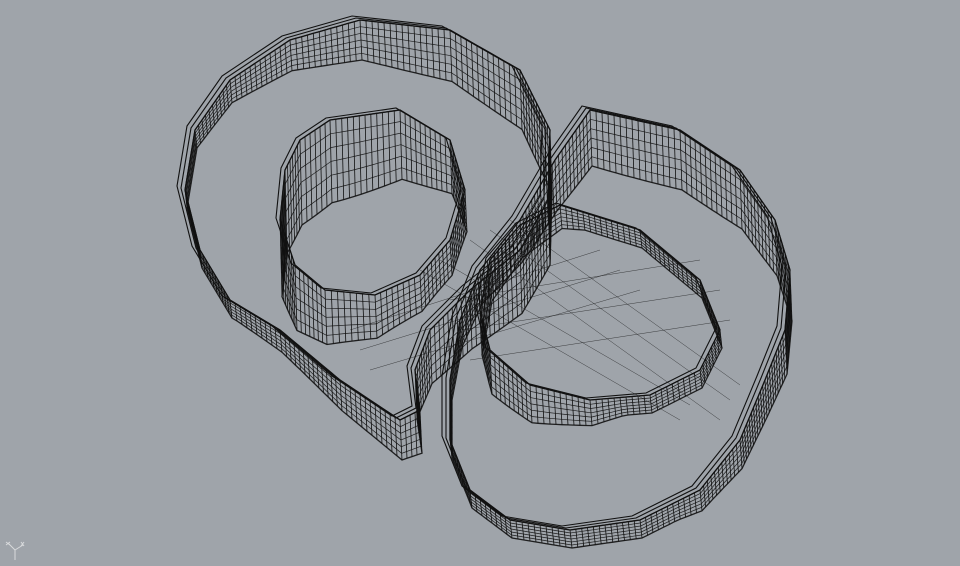  What do you see at coordinates (15, 550) in the screenshot?
I see `world-axes-icon` at bounding box center [15, 550].